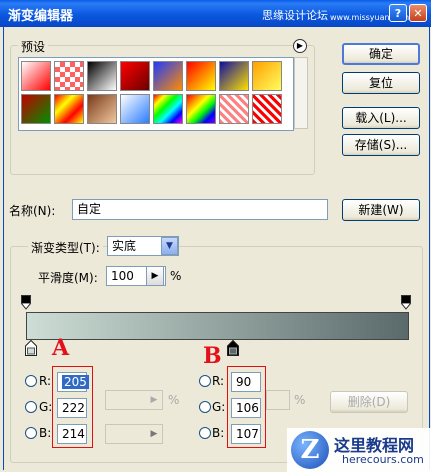  What do you see at coordinates (169, 246) in the screenshot?
I see `chevron-down-icon: ▼` at bounding box center [169, 246].